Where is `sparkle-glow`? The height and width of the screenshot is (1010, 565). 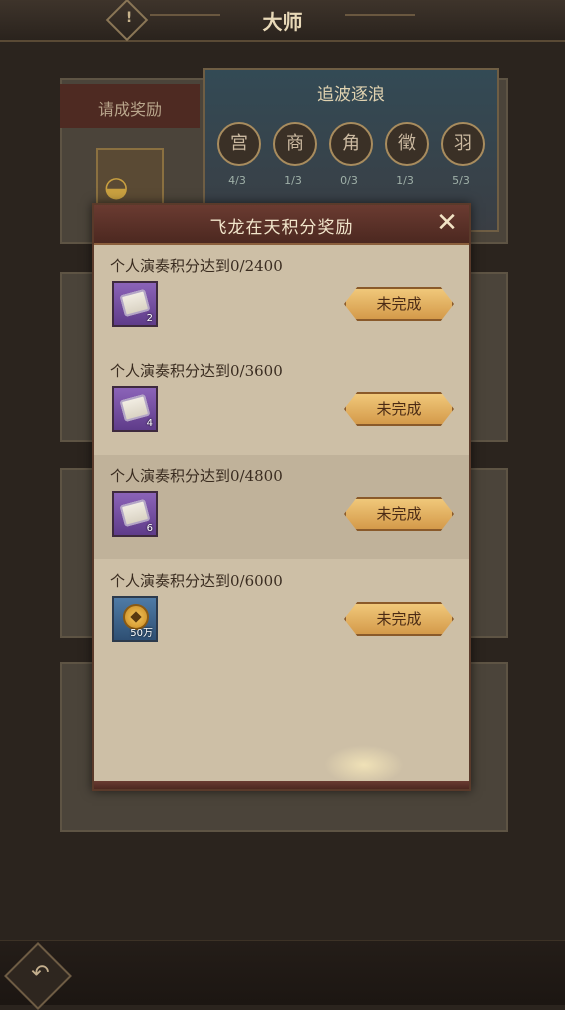 sparkle-glow is located at coordinates (364, 765).